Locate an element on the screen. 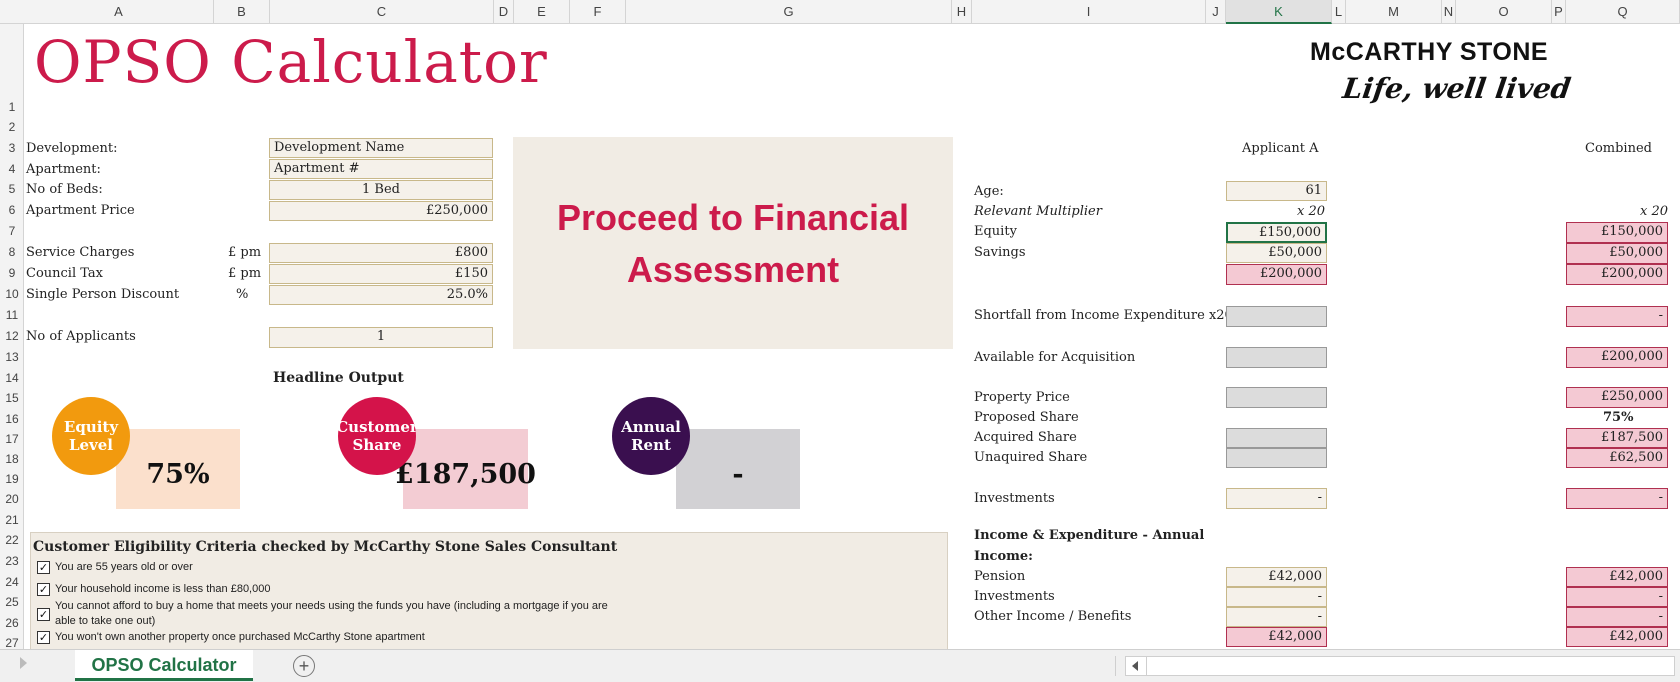 The height and width of the screenshot is (682, 1680). eligibility-checkbox-age: ✓ is located at coordinates (43, 567).